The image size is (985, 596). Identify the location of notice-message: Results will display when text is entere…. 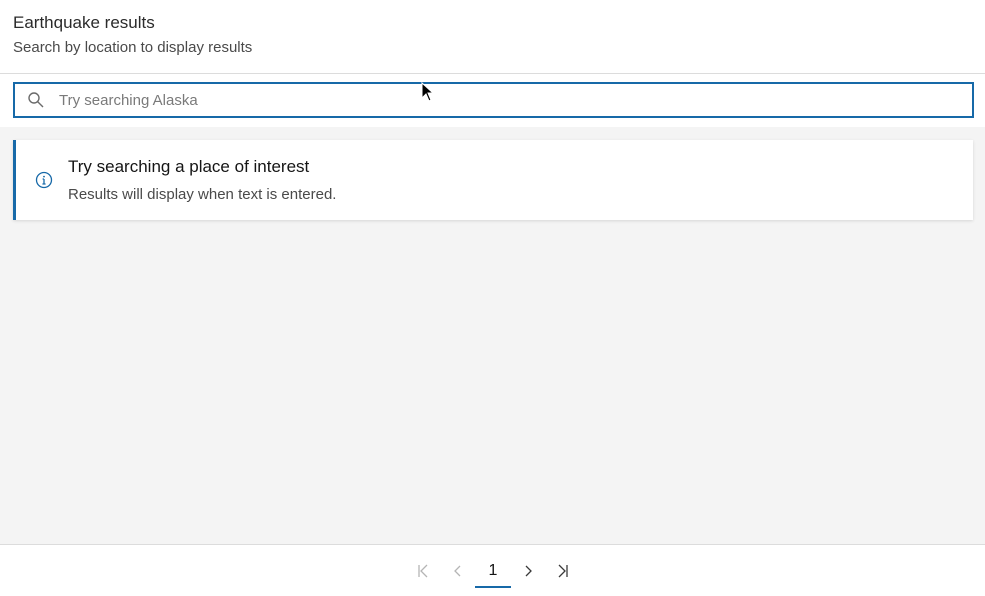
(202, 194).